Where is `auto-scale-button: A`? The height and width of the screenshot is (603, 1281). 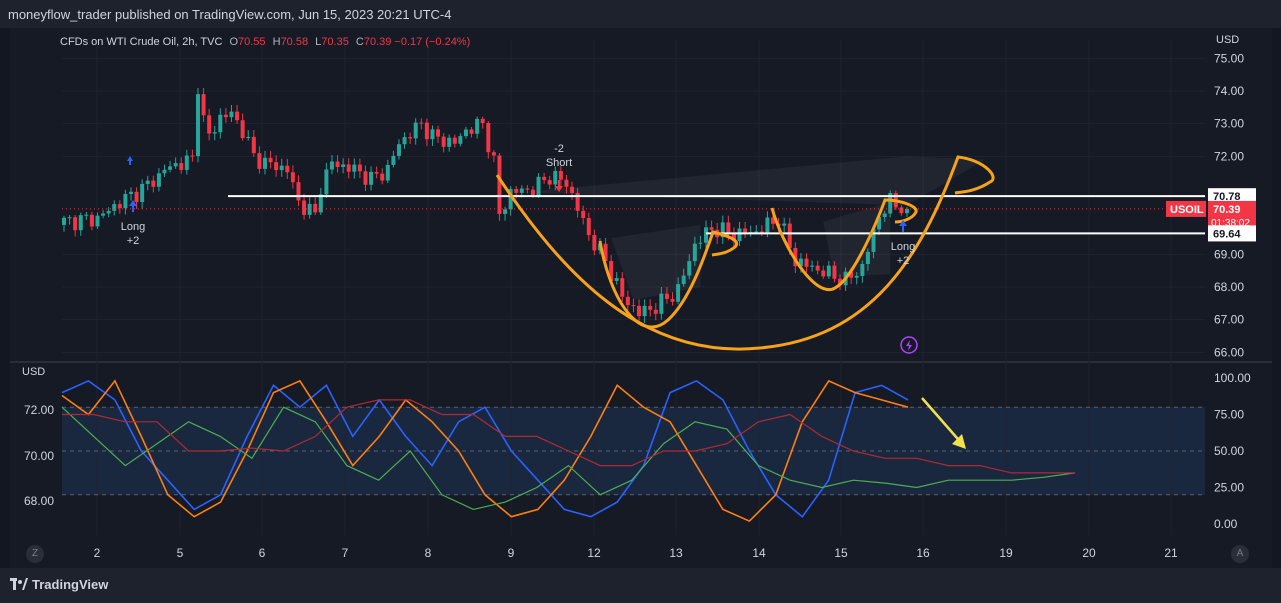 auto-scale-button: A is located at coordinates (1240, 554).